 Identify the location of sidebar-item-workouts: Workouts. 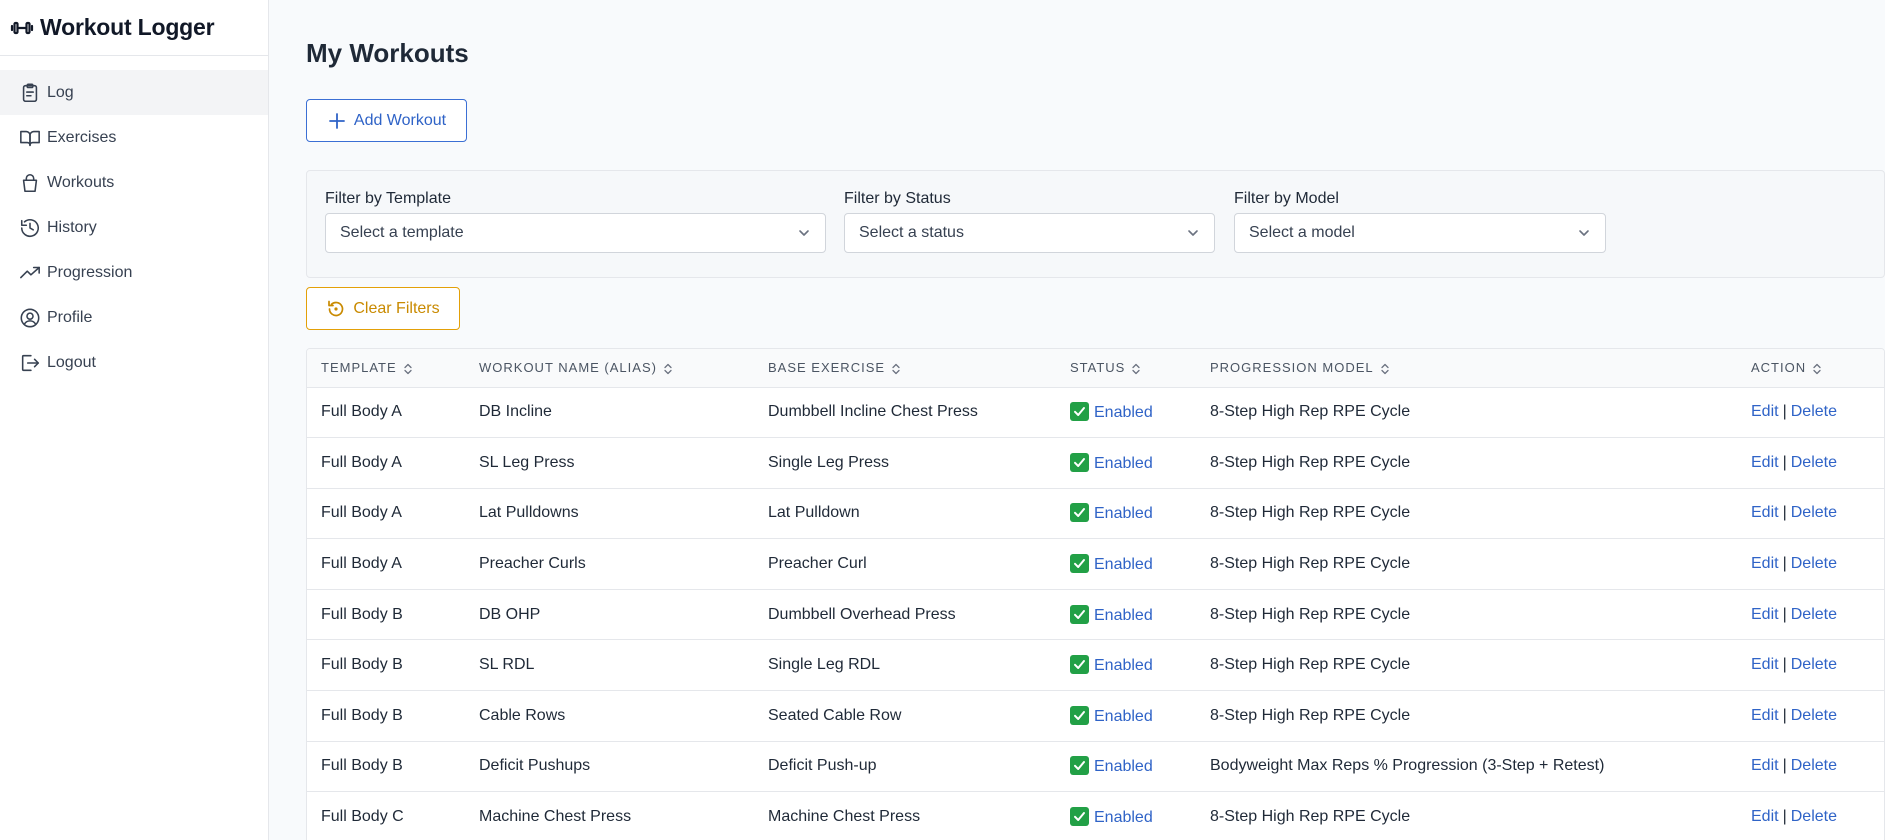
(134, 182).